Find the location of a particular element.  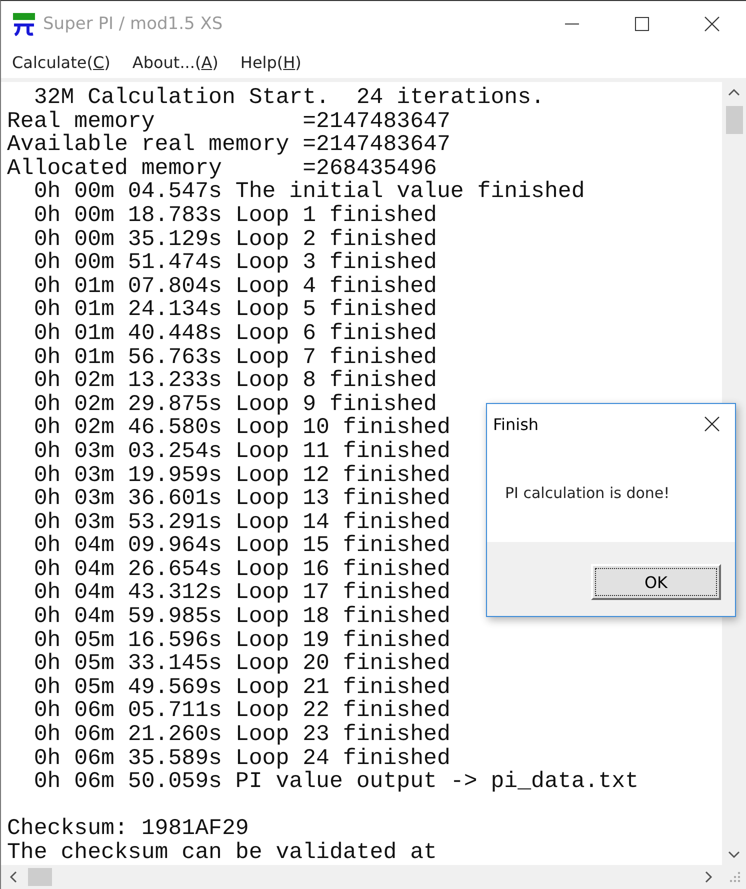

output-line: Allocated memory =268435496 is located at coordinates (222, 167).